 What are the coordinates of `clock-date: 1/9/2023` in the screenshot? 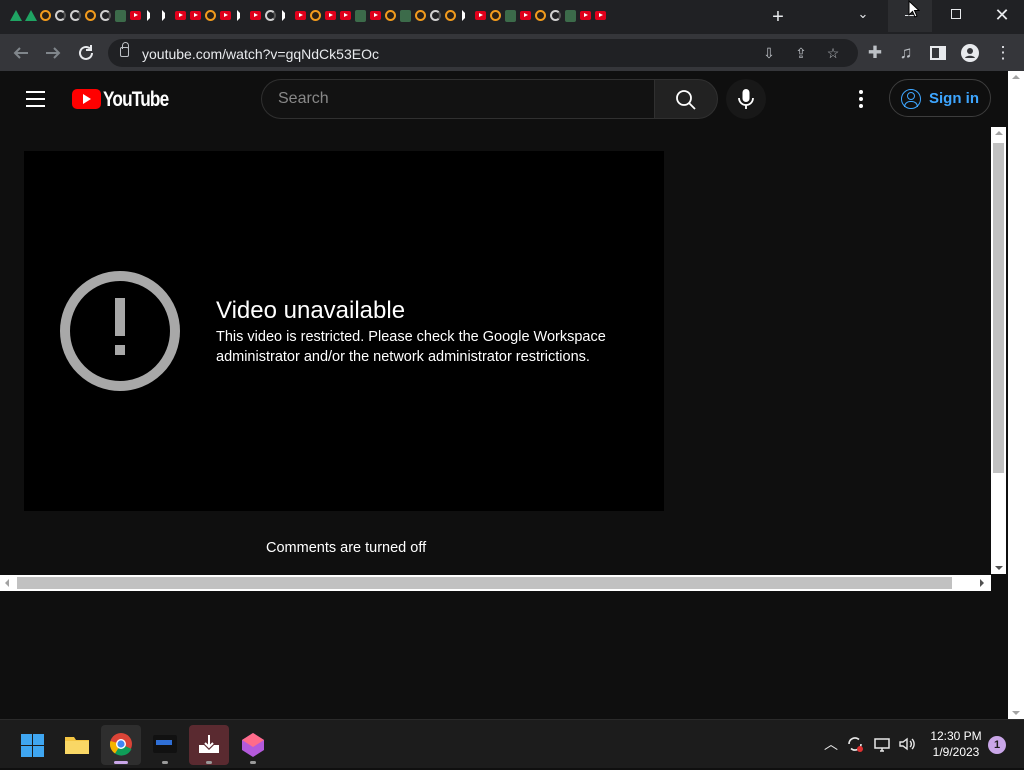 It's located at (956, 752).